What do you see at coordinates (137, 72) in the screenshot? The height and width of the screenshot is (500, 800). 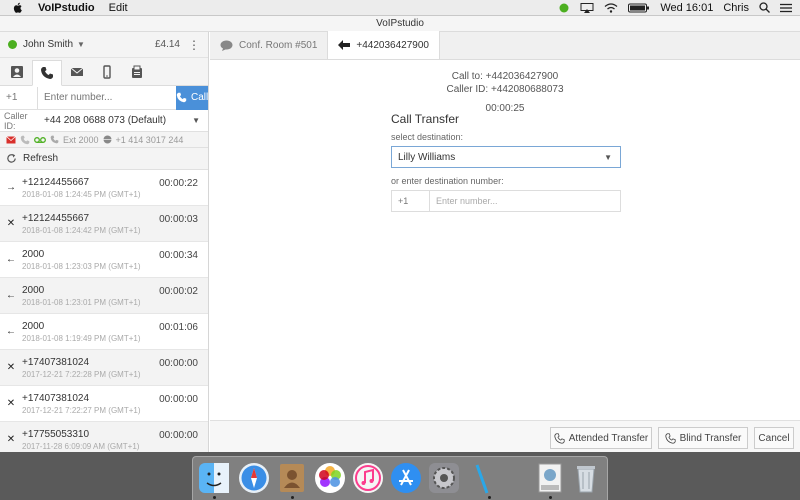 I see `tab-fax` at bounding box center [137, 72].